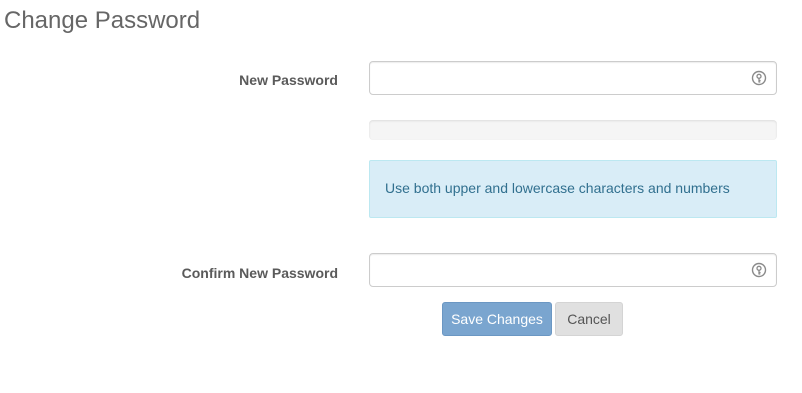 The image size is (802, 393). What do you see at coordinates (102, 20) in the screenshot?
I see `page-title: Change Password` at bounding box center [102, 20].